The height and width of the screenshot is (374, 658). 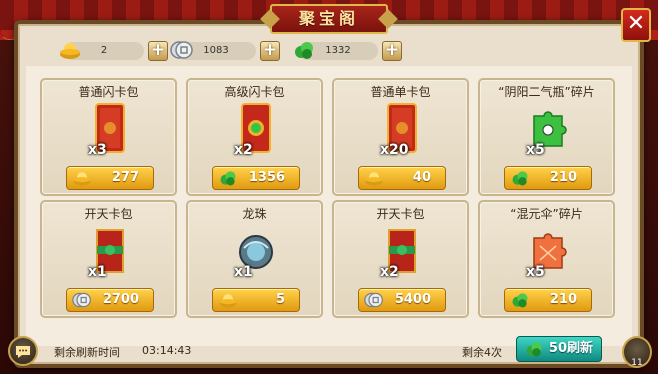 I want to click on buy-button: 277, so click(x=110, y=178).